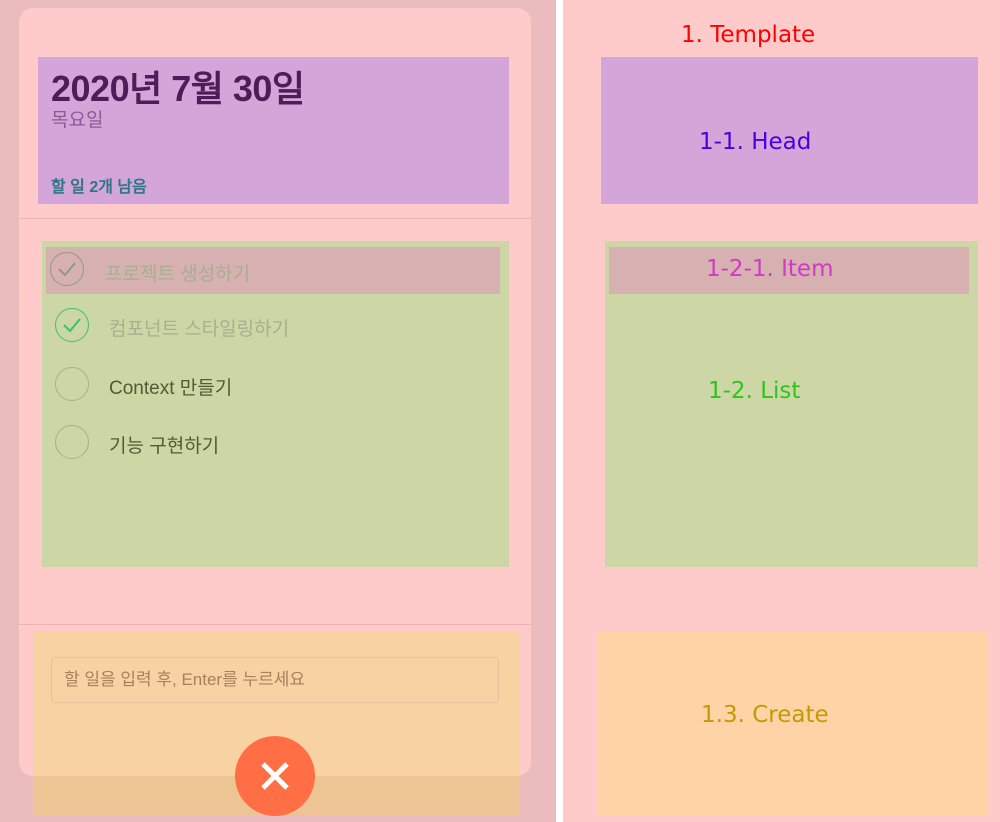 This screenshot has height=822, width=1000. I want to click on create-divider, so click(275, 624).